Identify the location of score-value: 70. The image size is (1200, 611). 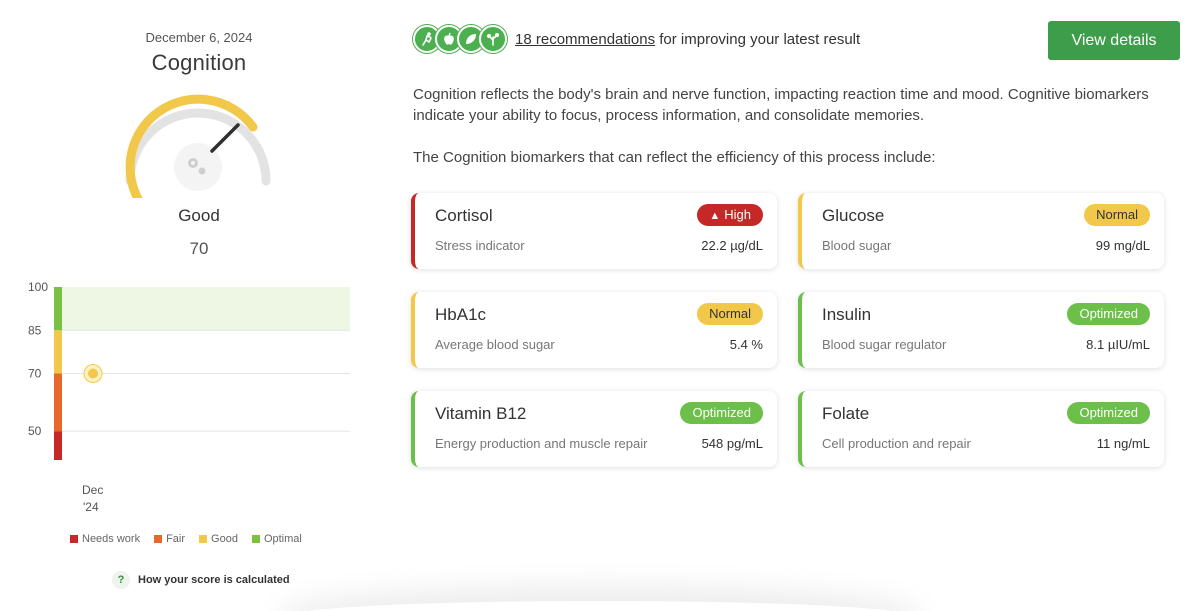
(199, 248).